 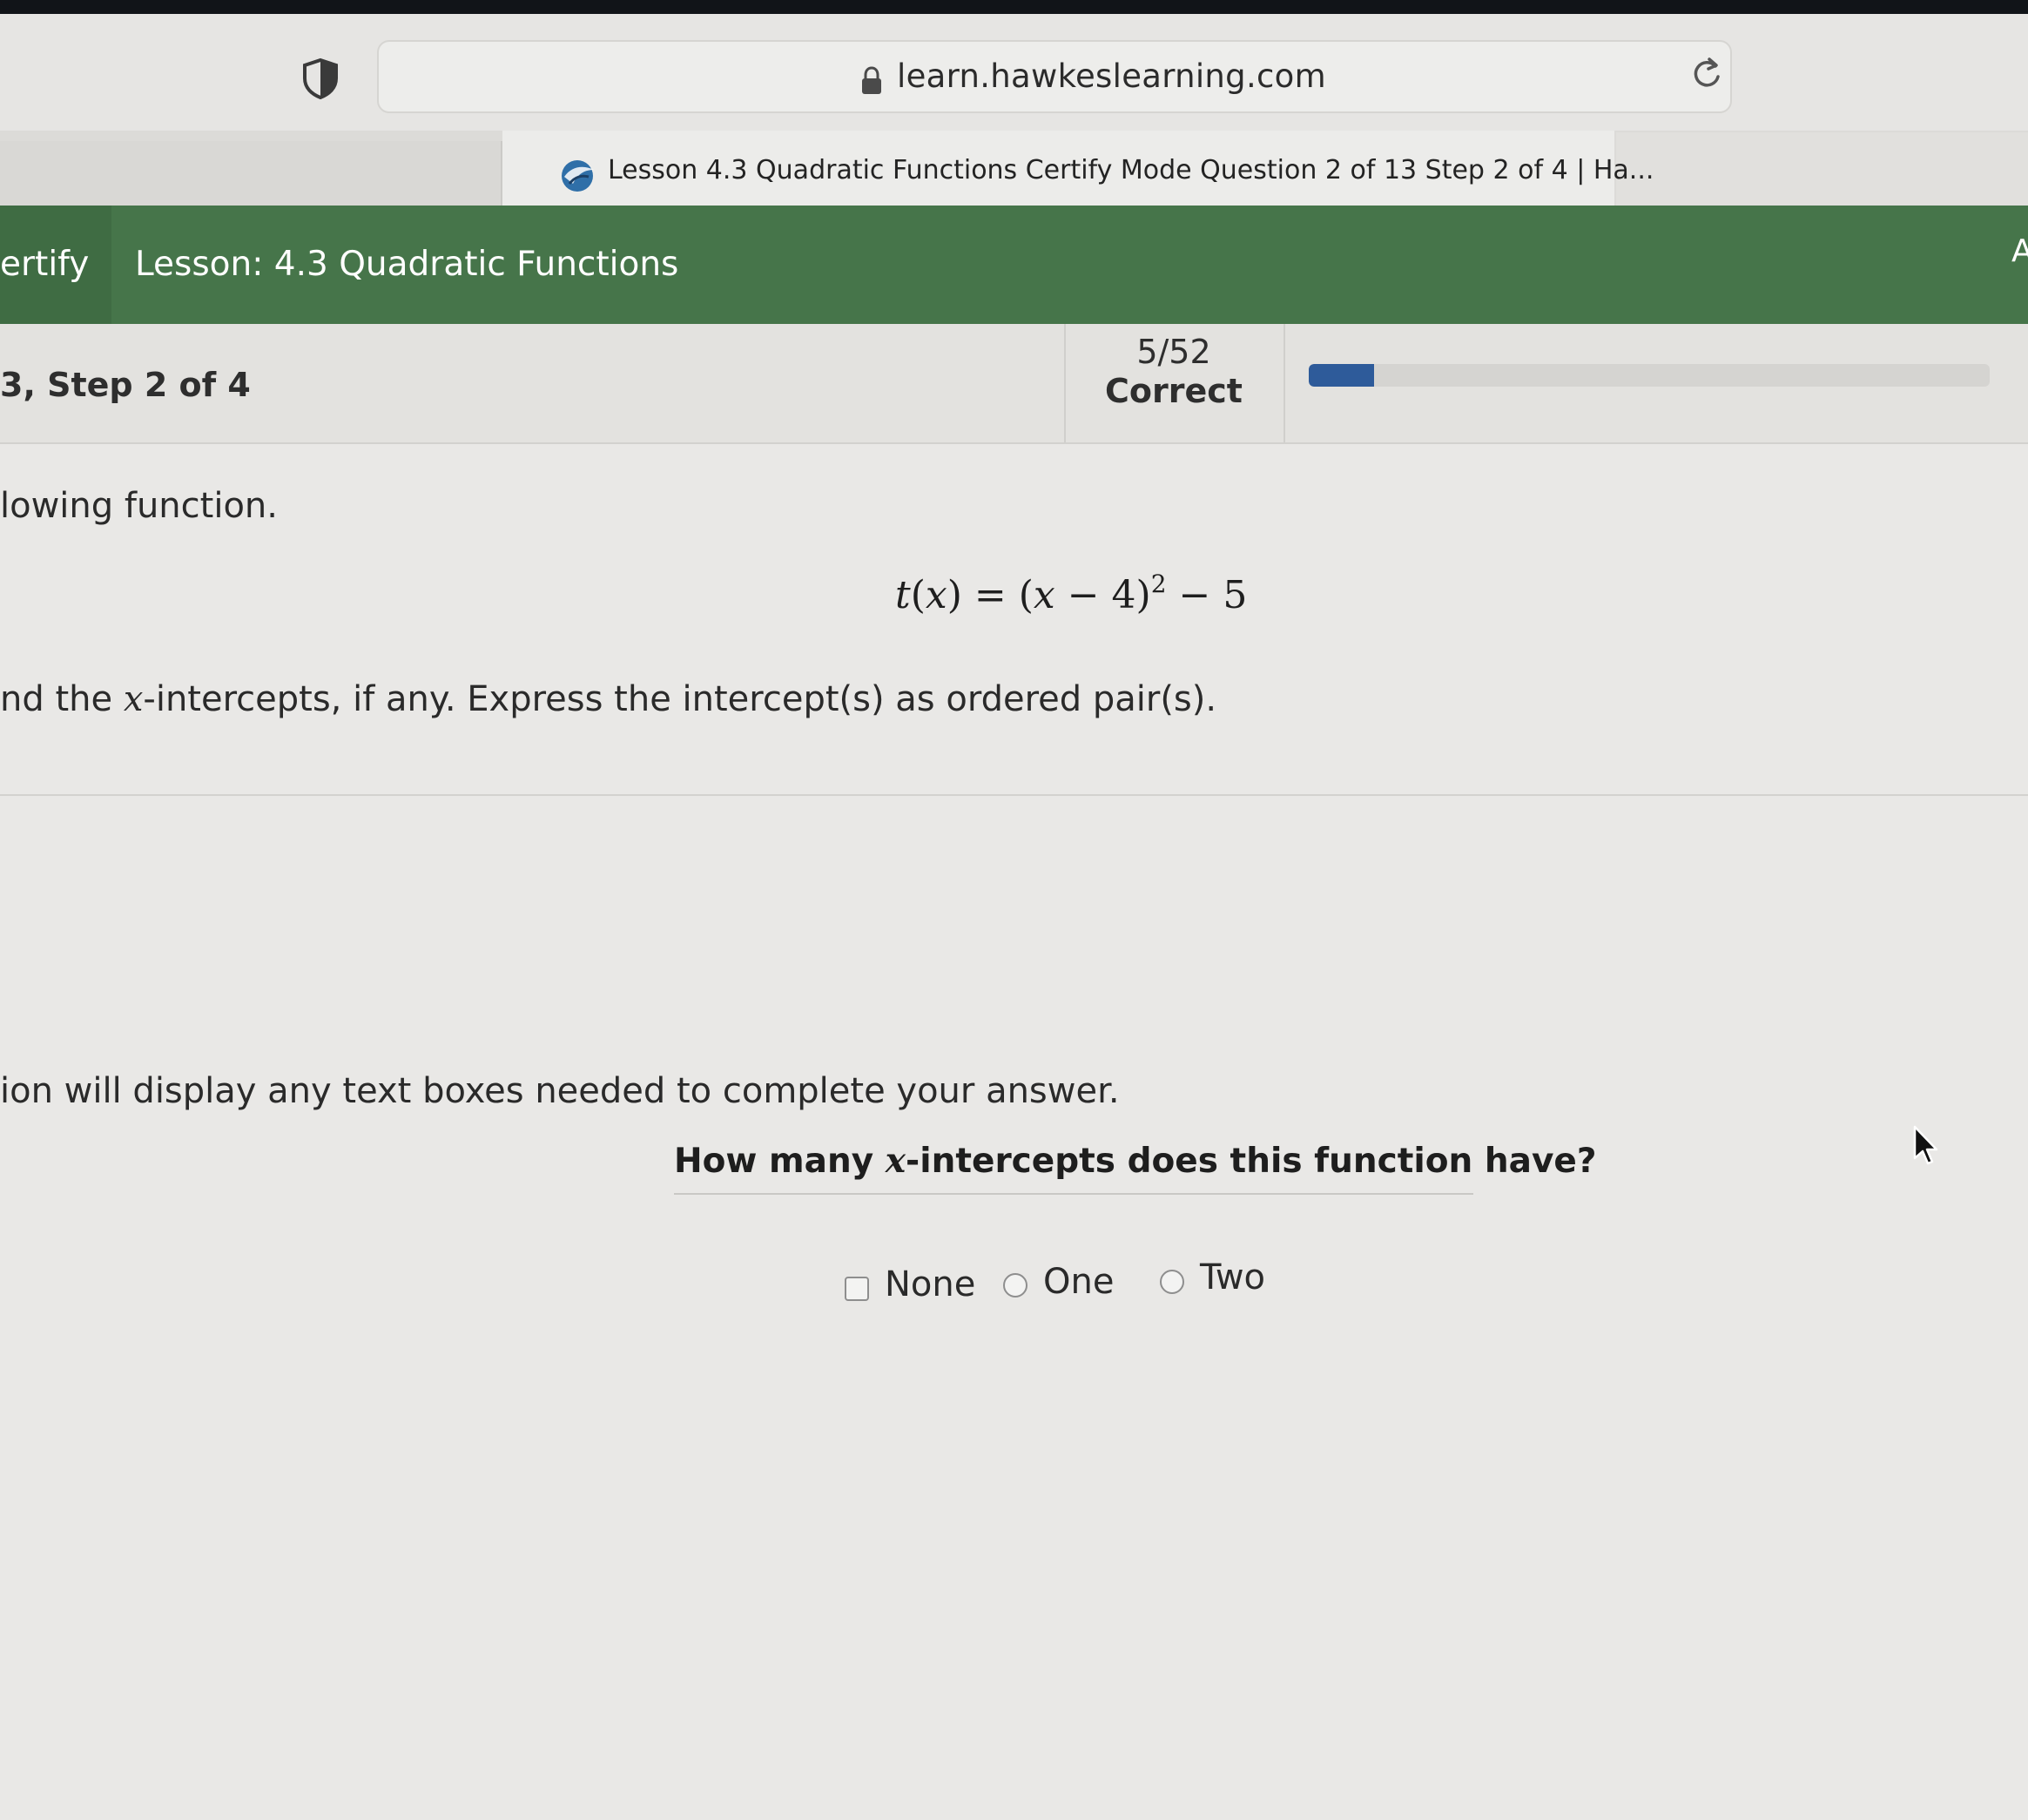 I want to click on lesson-title: Lesson: 4.3 Quadratic Functions, so click(x=407, y=264).